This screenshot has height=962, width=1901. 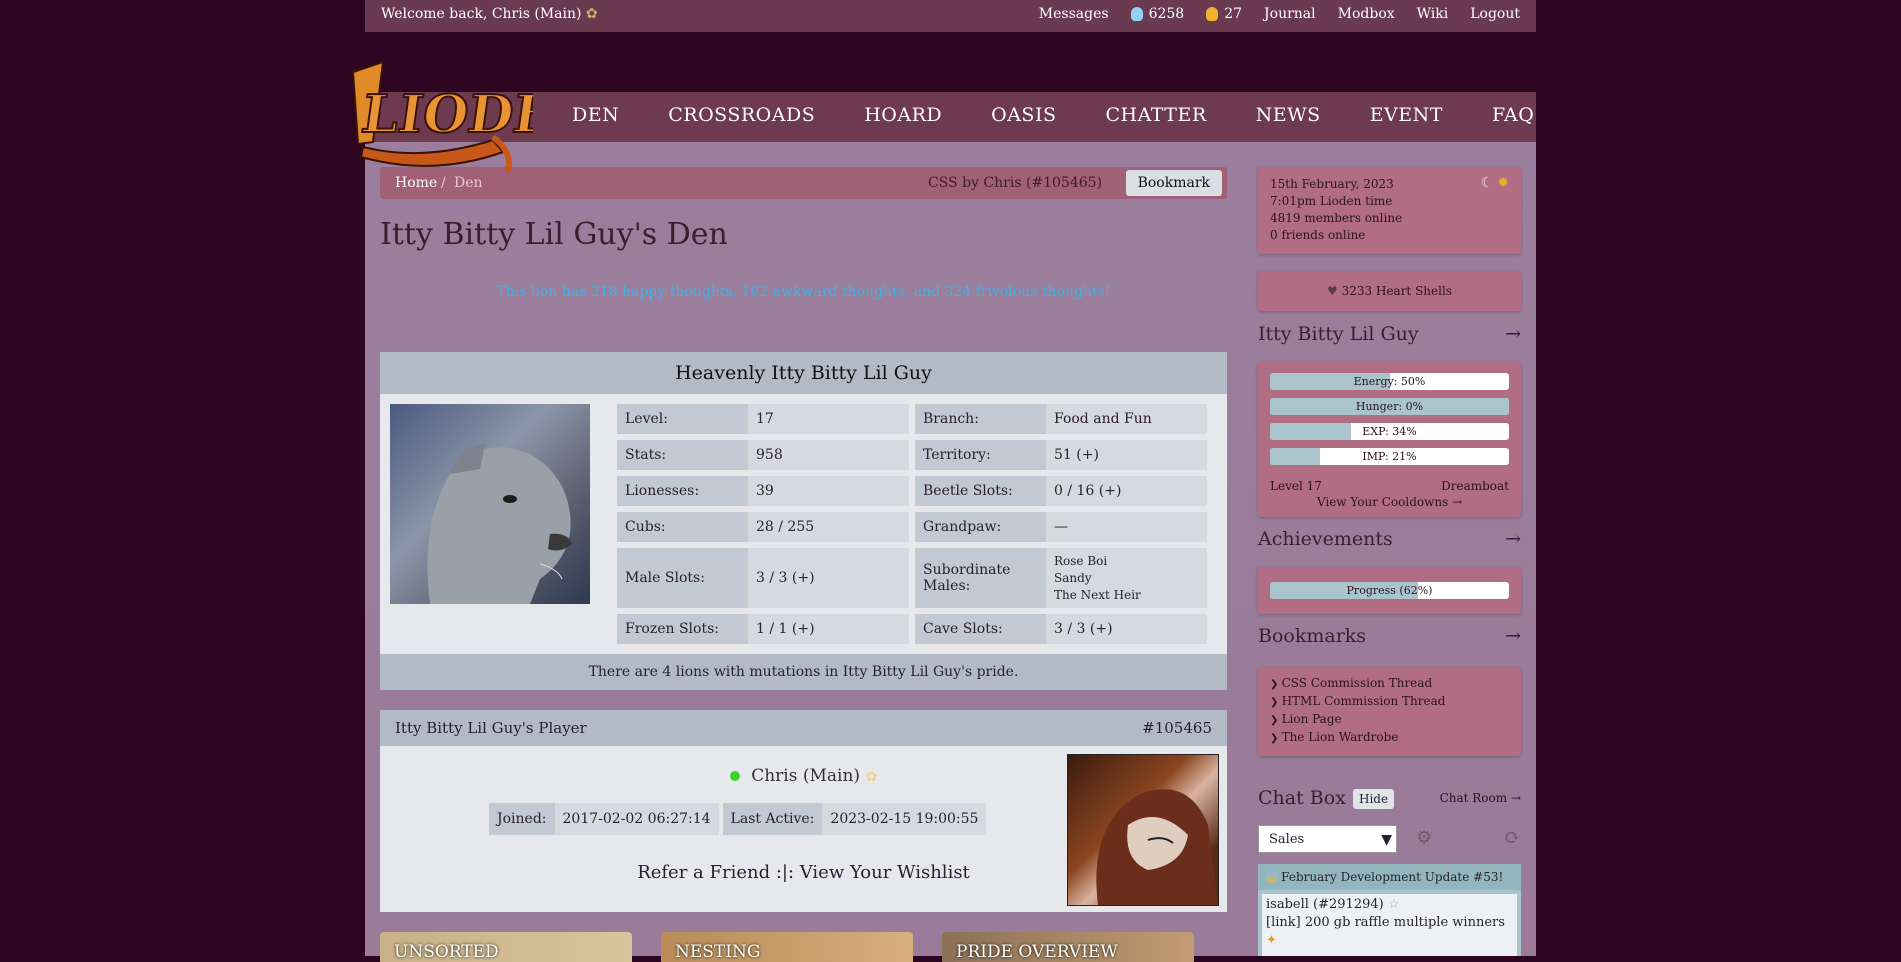 I want to click on chat-header: Chat Box Hide Chat Room →, so click(x=1389, y=800).